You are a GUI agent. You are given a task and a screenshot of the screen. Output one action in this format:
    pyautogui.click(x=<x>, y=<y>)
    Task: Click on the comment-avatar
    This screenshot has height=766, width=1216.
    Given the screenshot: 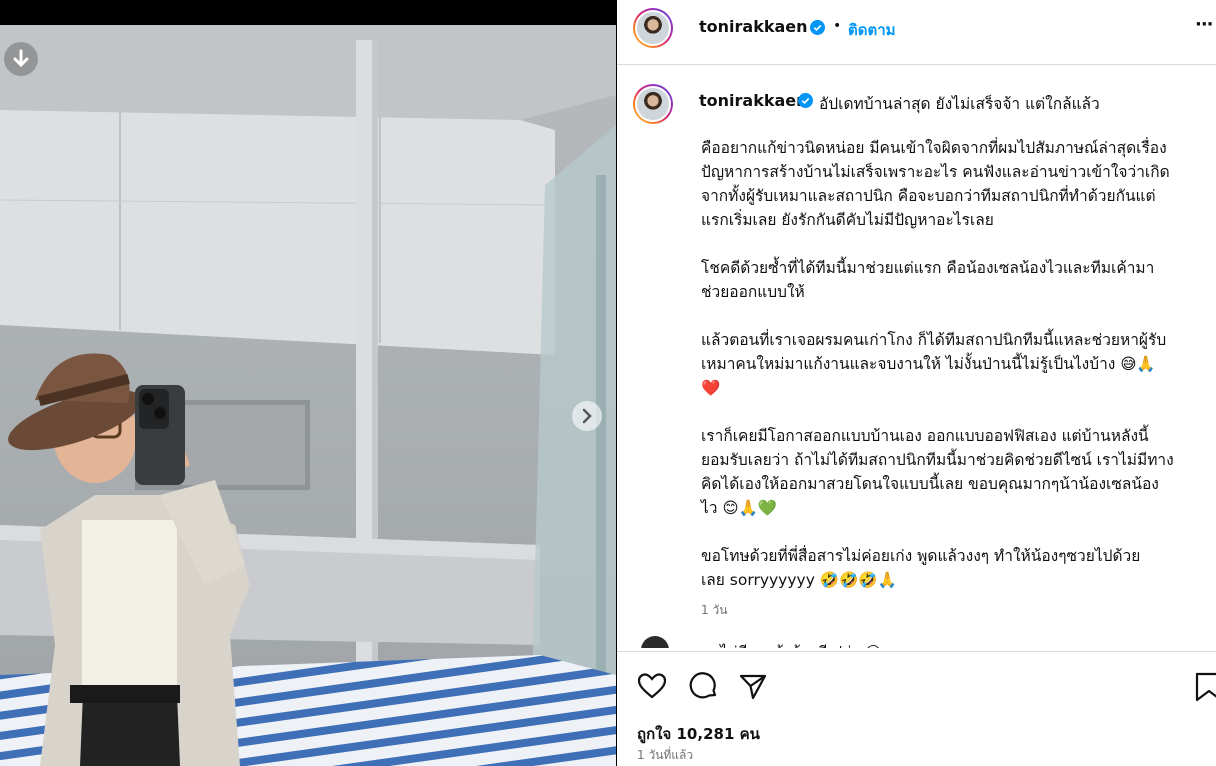 What is the action you would take?
    pyautogui.click(x=655, y=642)
    